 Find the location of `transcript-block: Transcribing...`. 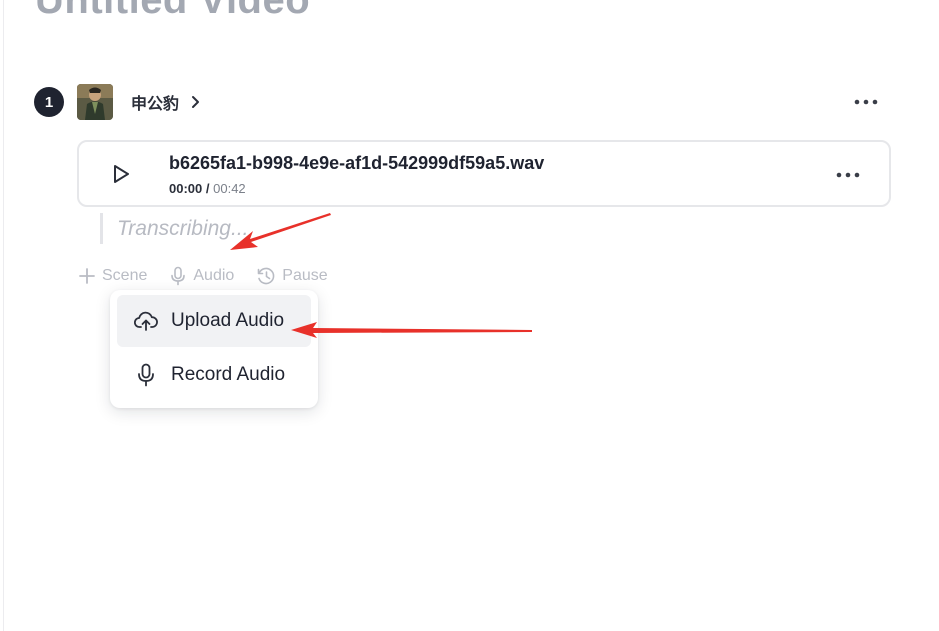

transcript-block: Transcribing... is located at coordinates (174, 228).